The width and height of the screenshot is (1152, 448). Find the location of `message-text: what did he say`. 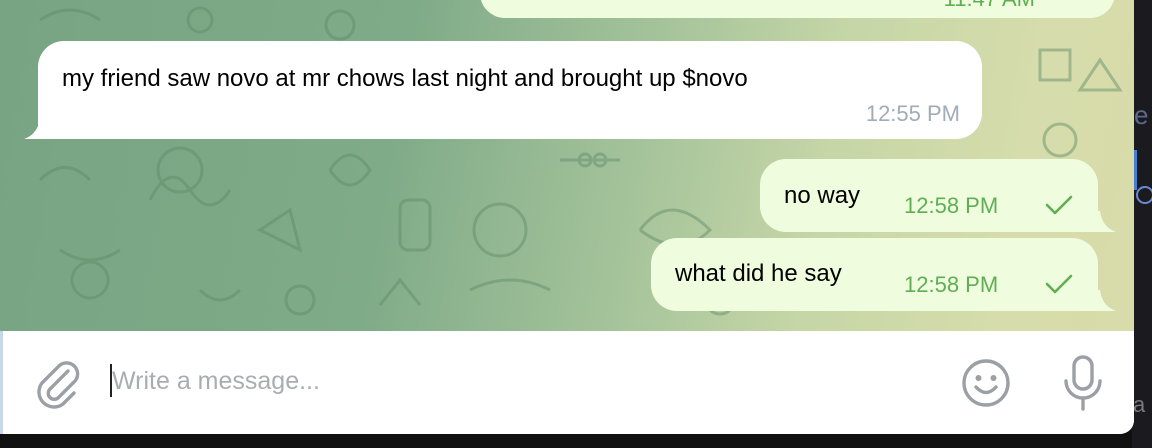

message-text: what did he say is located at coordinates (758, 273).